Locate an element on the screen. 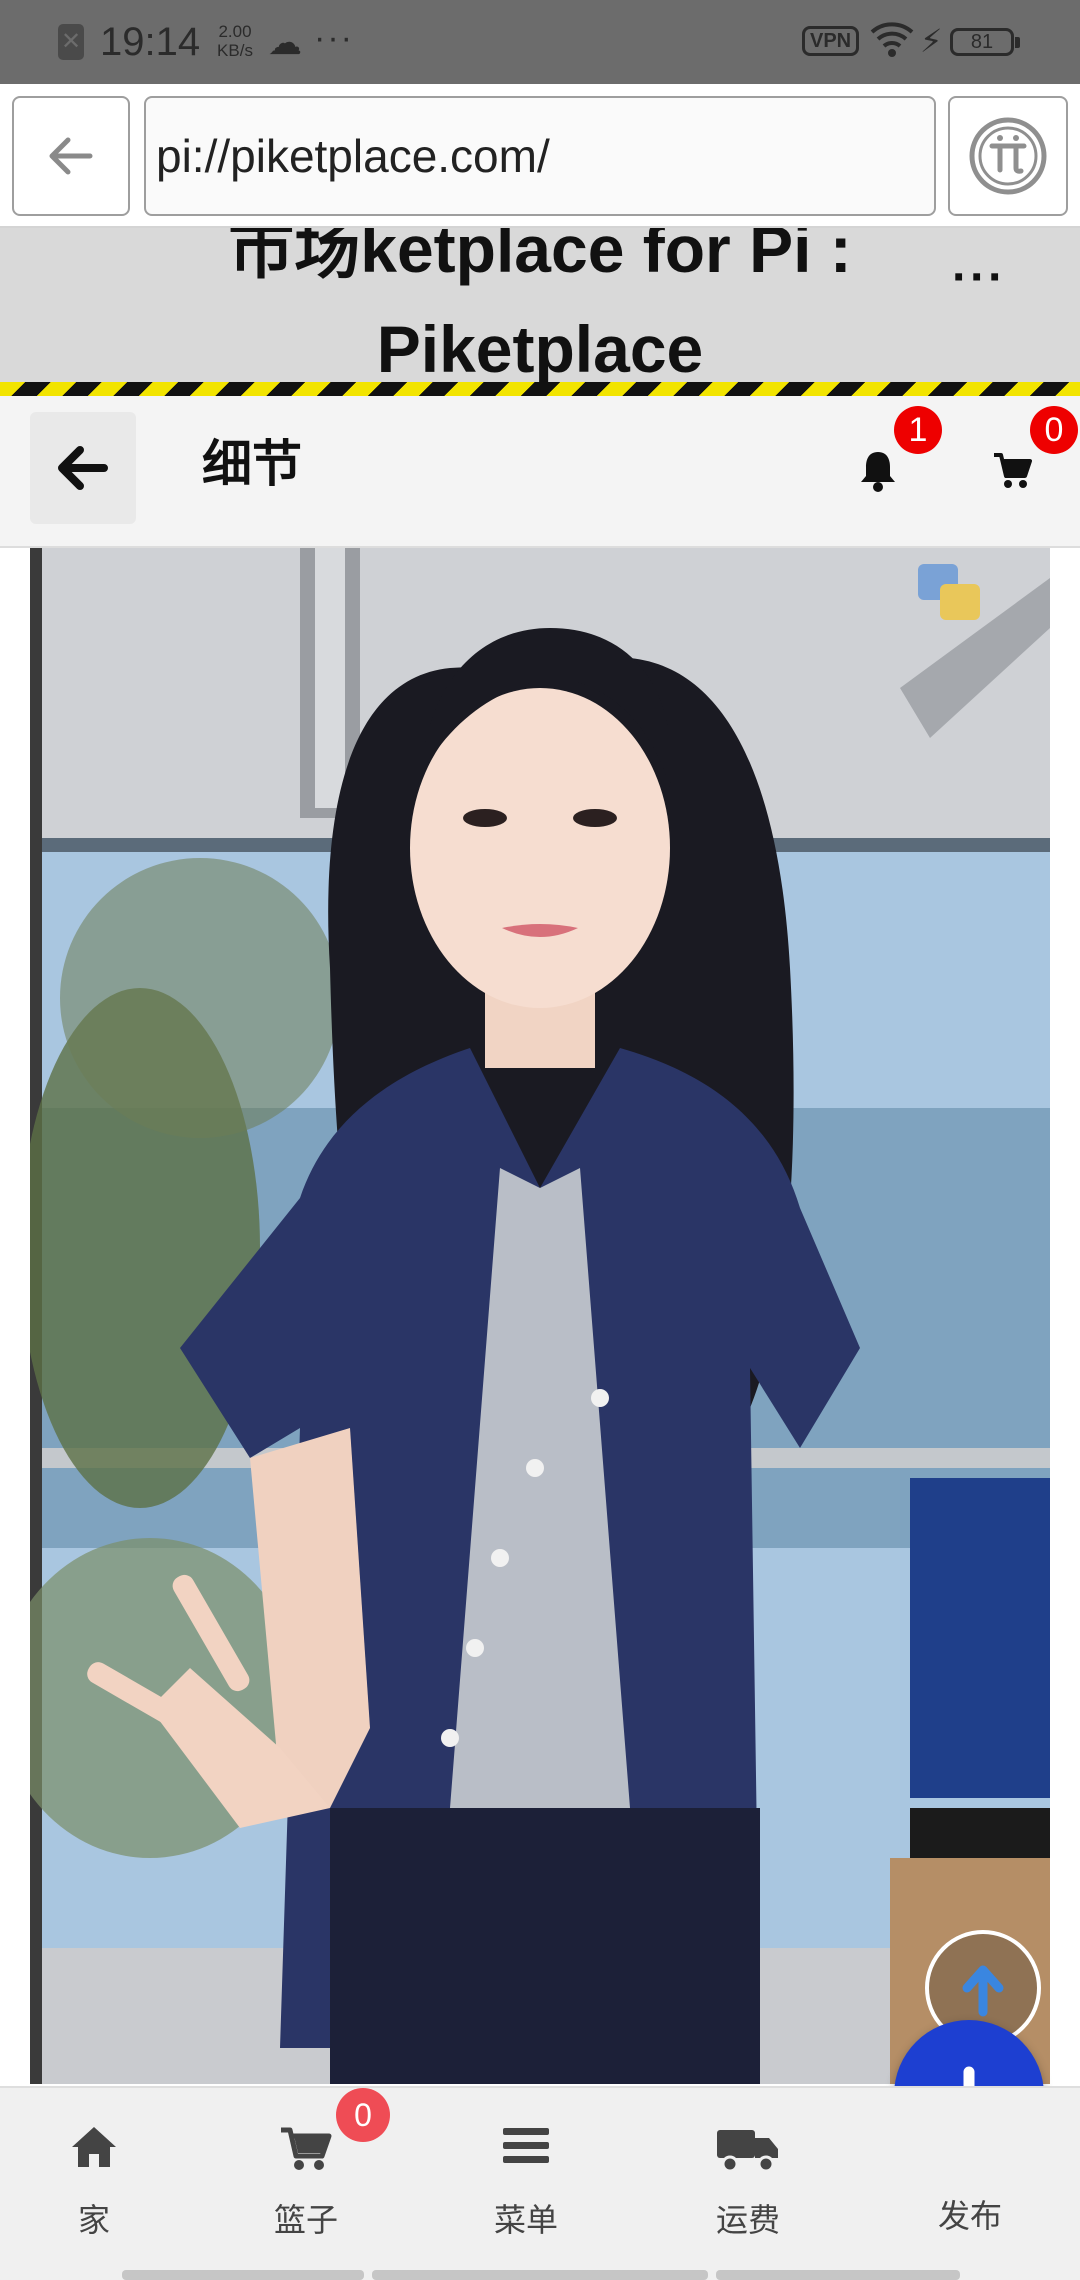 The height and width of the screenshot is (2280, 1080). charging-icon: ⚡ is located at coordinates (931, 41).